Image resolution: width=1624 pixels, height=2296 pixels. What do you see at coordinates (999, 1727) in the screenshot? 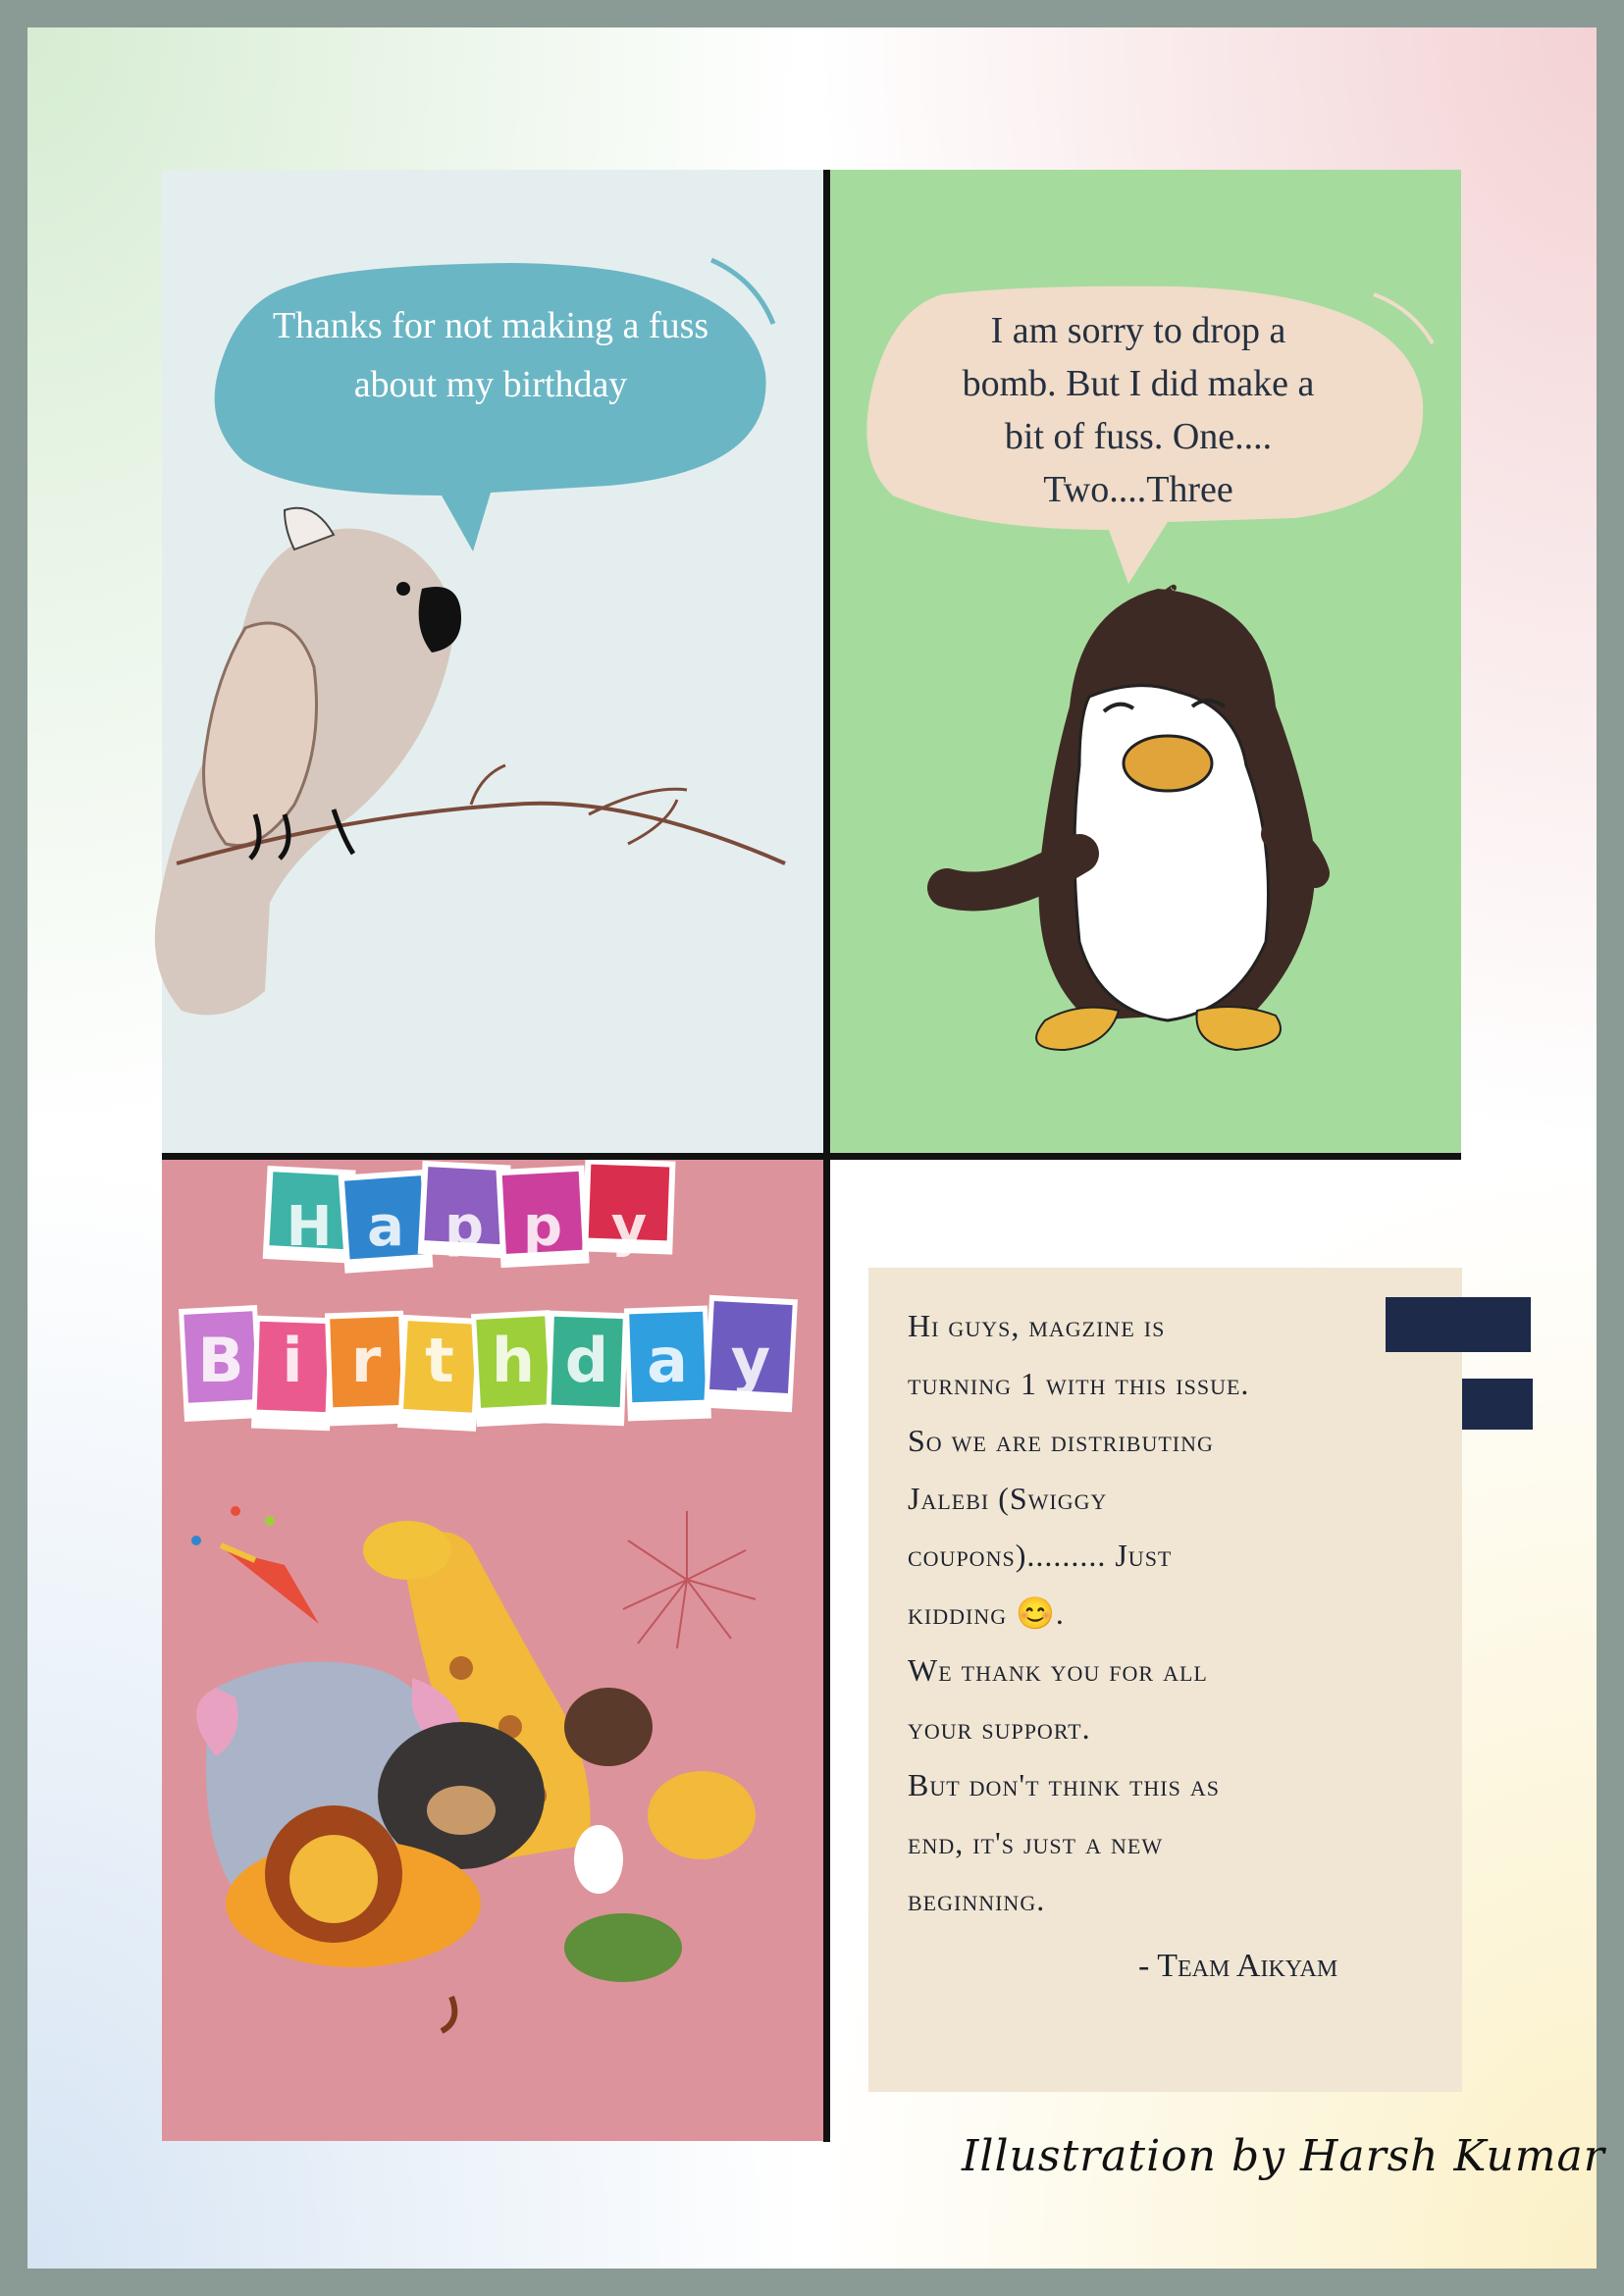
I see `message-line: your support.` at bounding box center [999, 1727].